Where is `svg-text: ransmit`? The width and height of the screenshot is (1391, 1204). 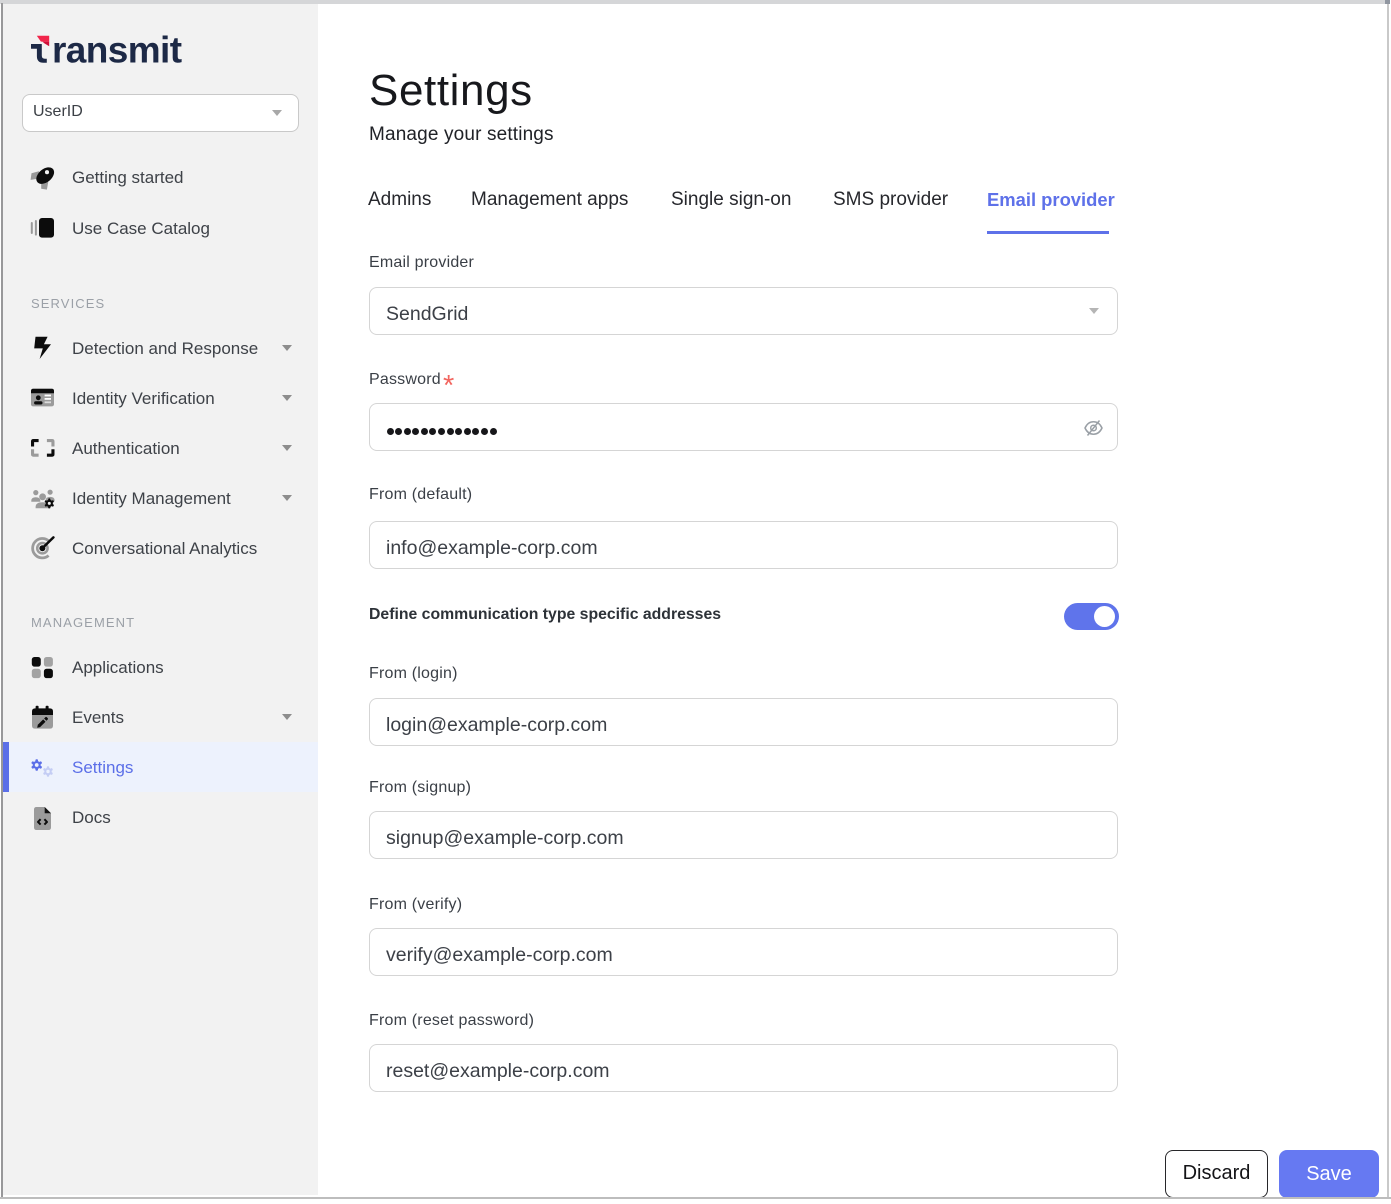
svg-text: ransmit is located at coordinates (117, 48).